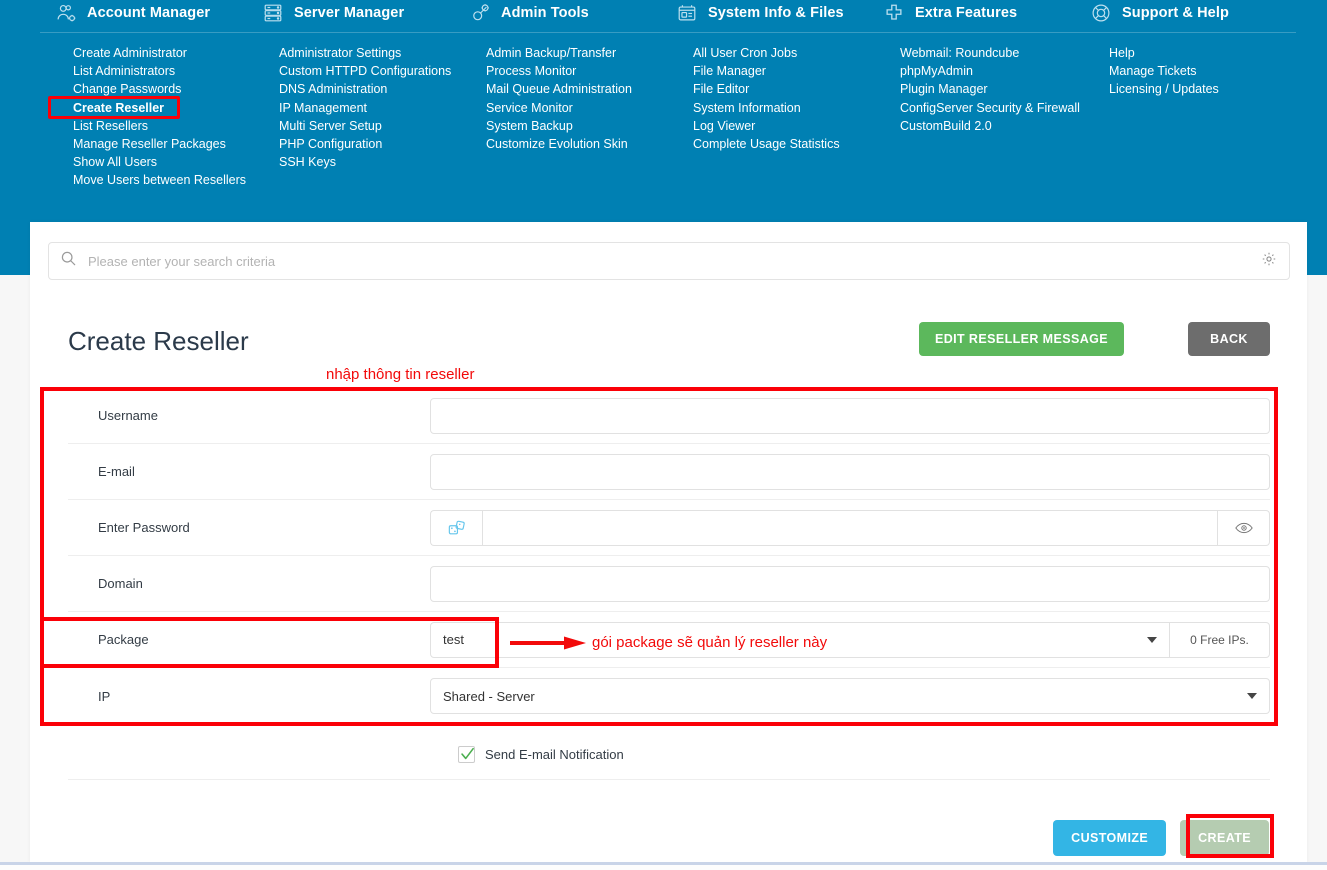  I want to click on package-label: Package, so click(123, 639).